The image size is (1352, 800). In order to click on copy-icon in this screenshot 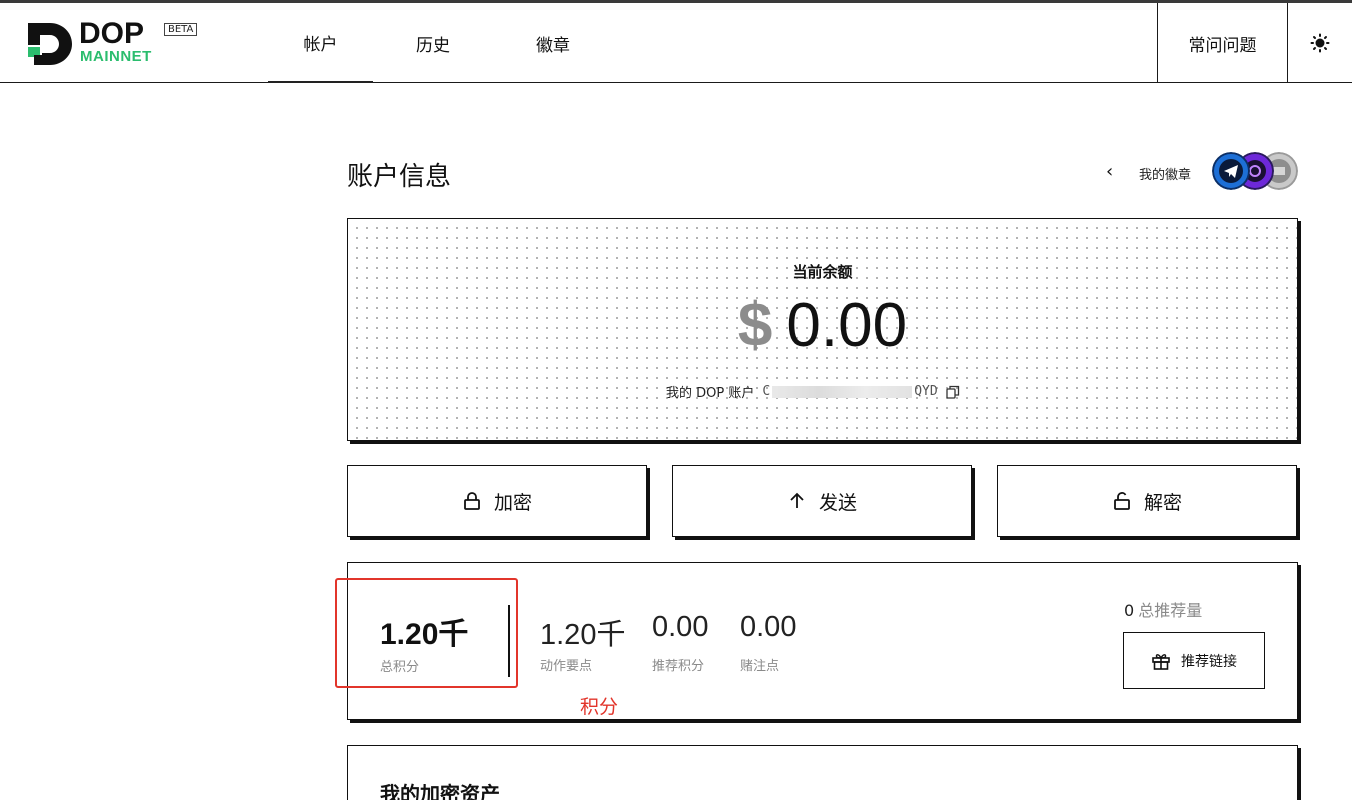, I will do `click(953, 392)`.